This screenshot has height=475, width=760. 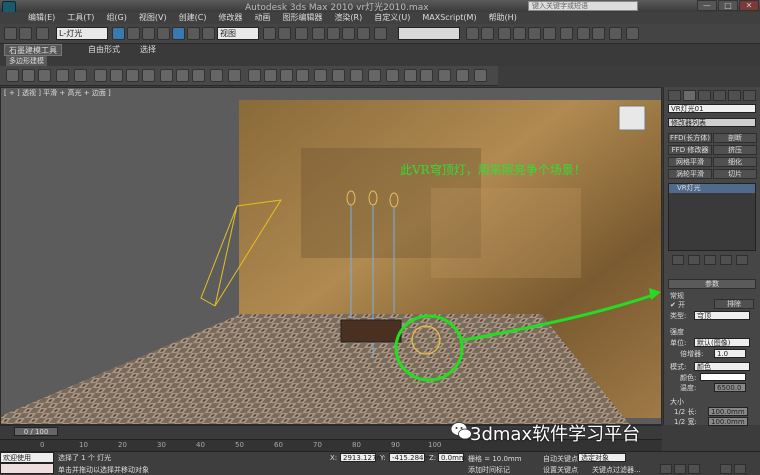 I want to click on modifier-button: 细化, so click(x=735, y=162).